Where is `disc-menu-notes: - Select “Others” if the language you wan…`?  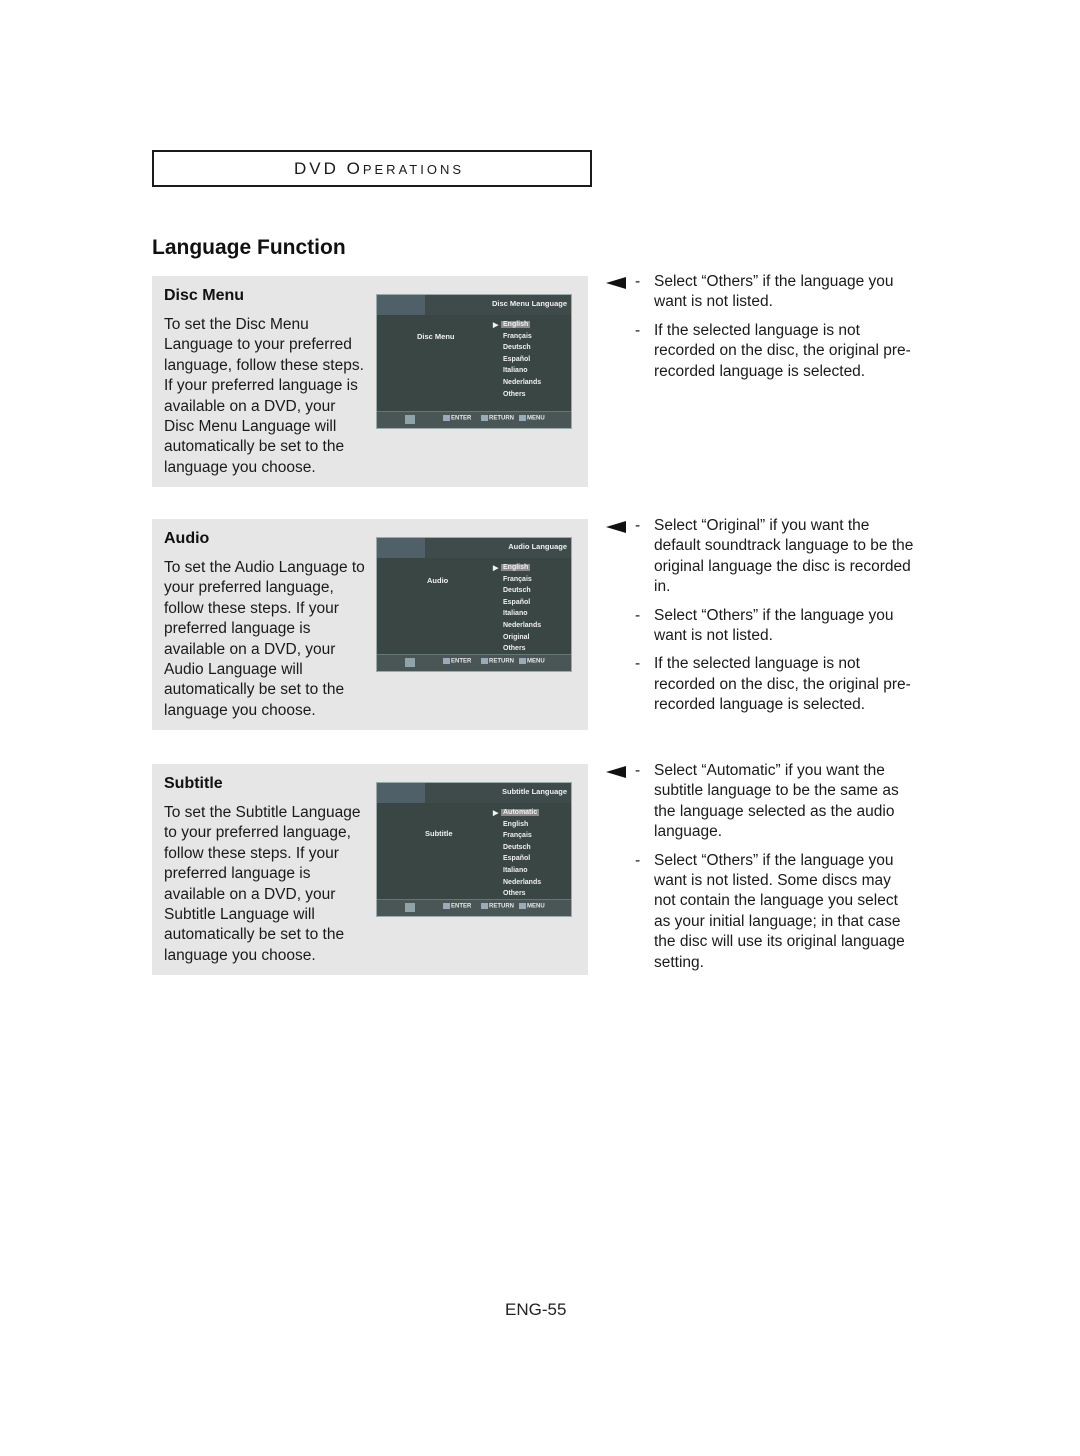 disc-menu-notes: - Select “Others” if the language you wan… is located at coordinates (761, 331).